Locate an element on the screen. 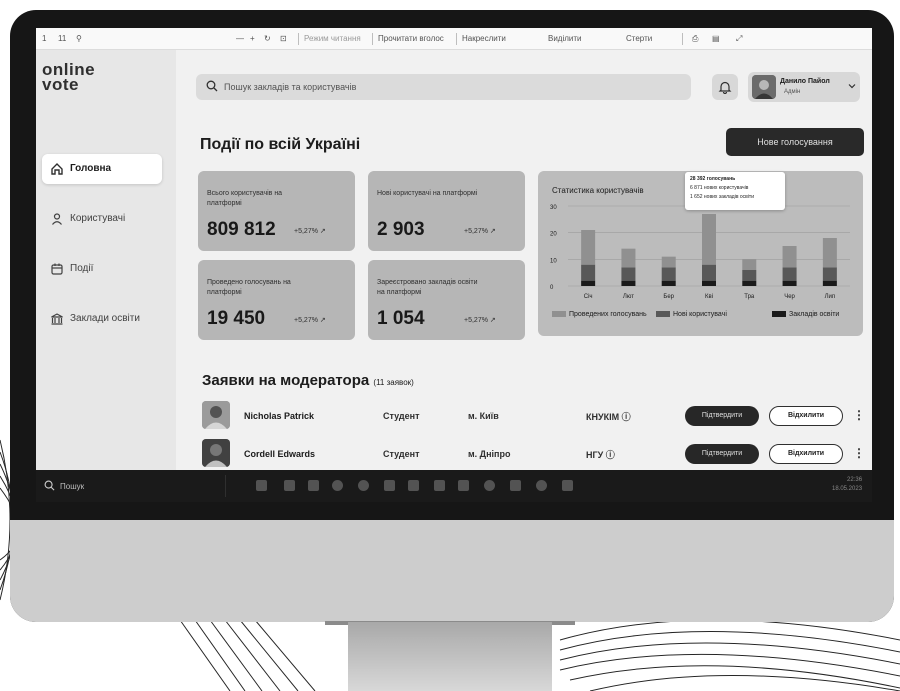 The image size is (900, 691). new-vote-button: Нове голосування is located at coordinates (795, 142).